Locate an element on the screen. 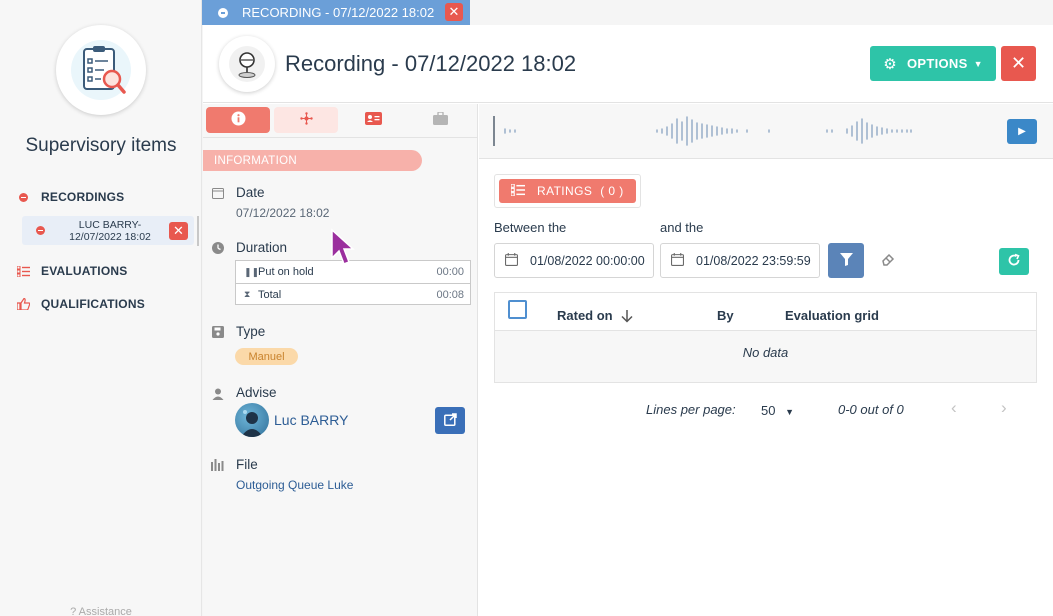 The width and height of the screenshot is (1053, 616). contact-card-icon is located at coordinates (373, 120).